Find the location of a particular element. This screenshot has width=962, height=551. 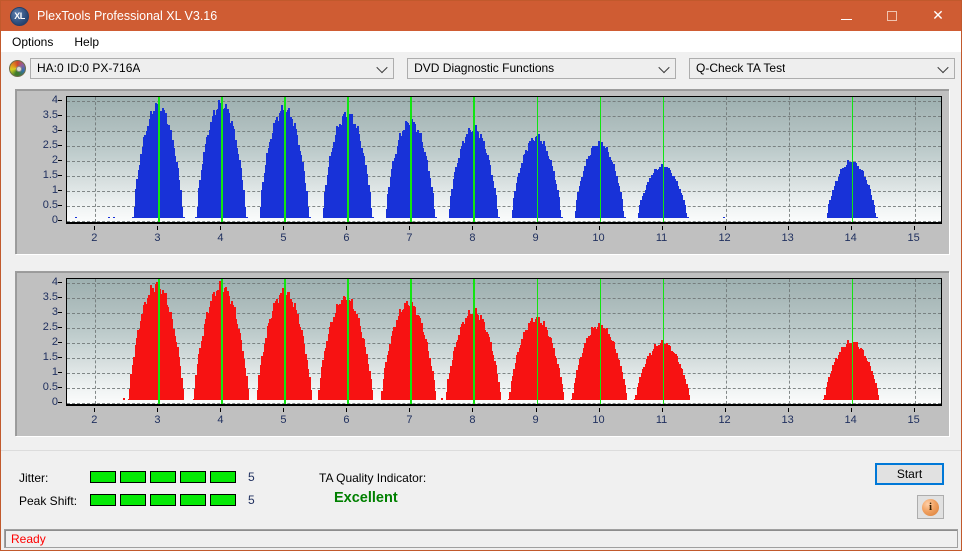

disc-icon is located at coordinates (17, 68).